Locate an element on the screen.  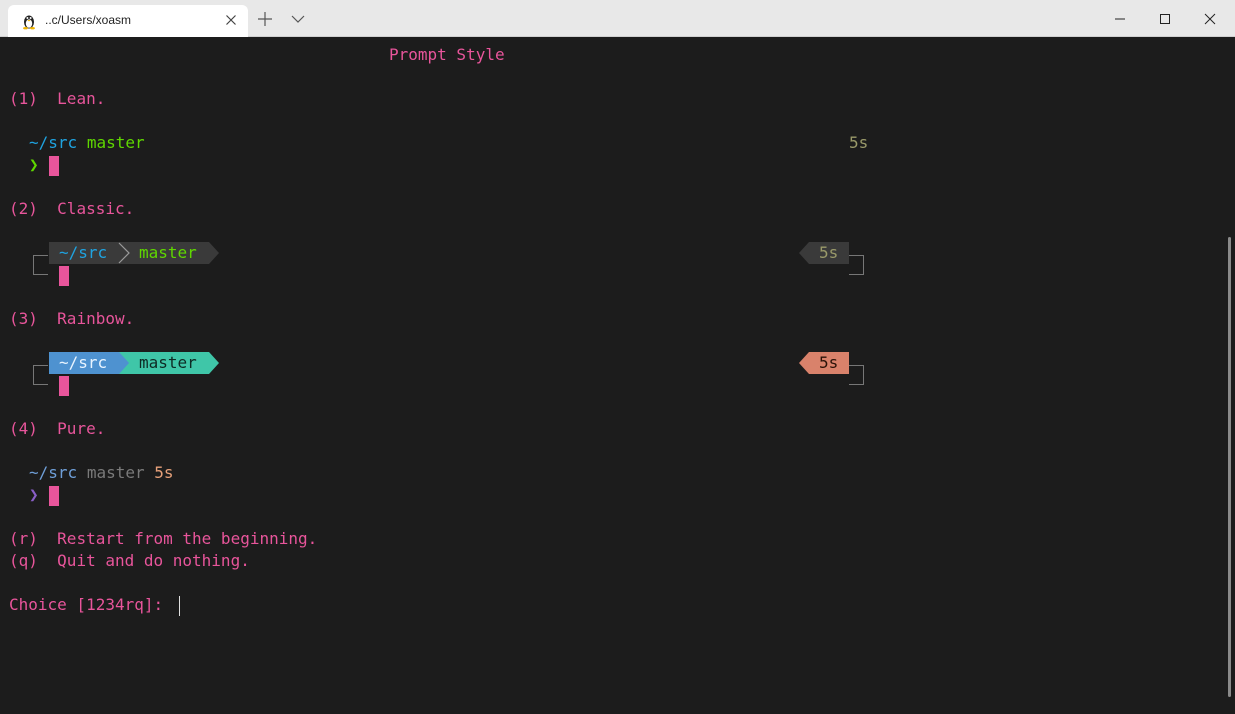
preview-duration: 5s is located at coordinates (164, 472).